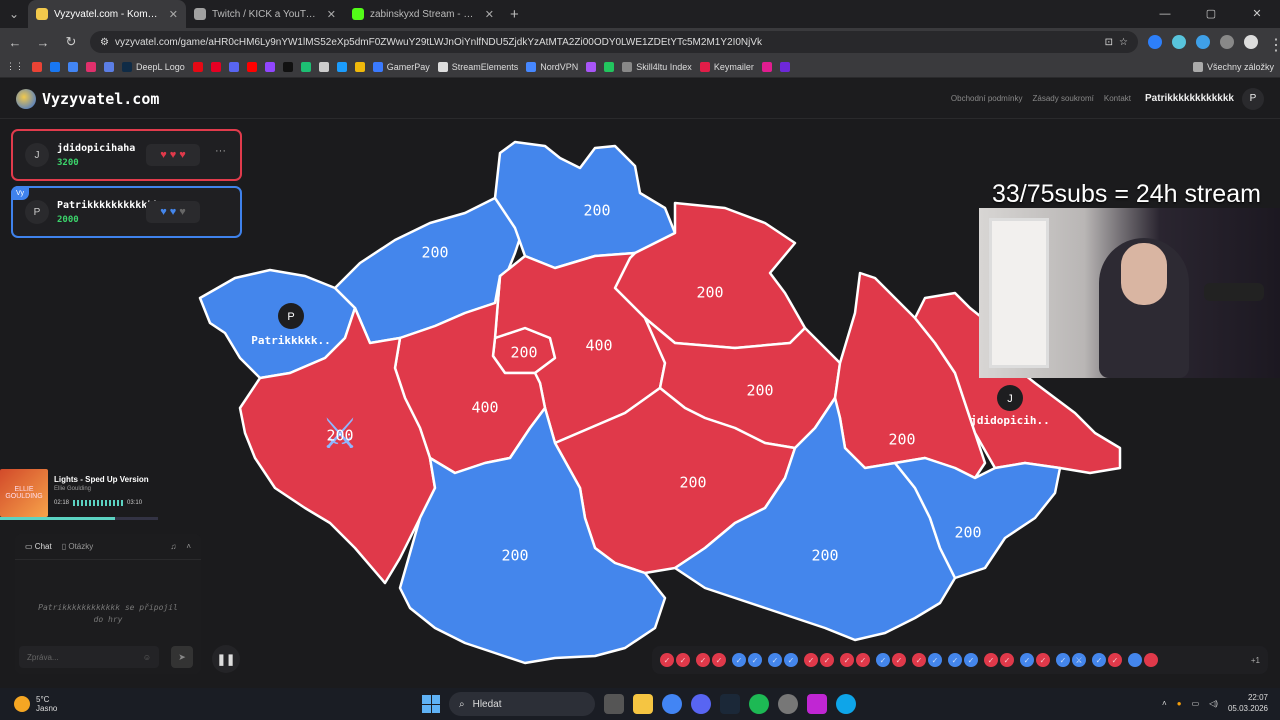  What do you see at coordinates (987, 98) in the screenshot?
I see `link-terms: Obchodní podmínky` at bounding box center [987, 98].